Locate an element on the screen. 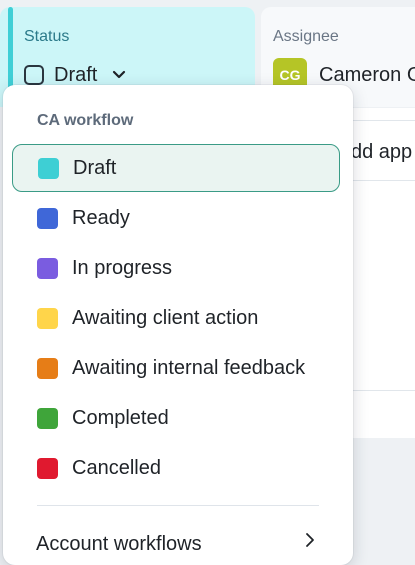  dropdown-divider is located at coordinates (178, 505).